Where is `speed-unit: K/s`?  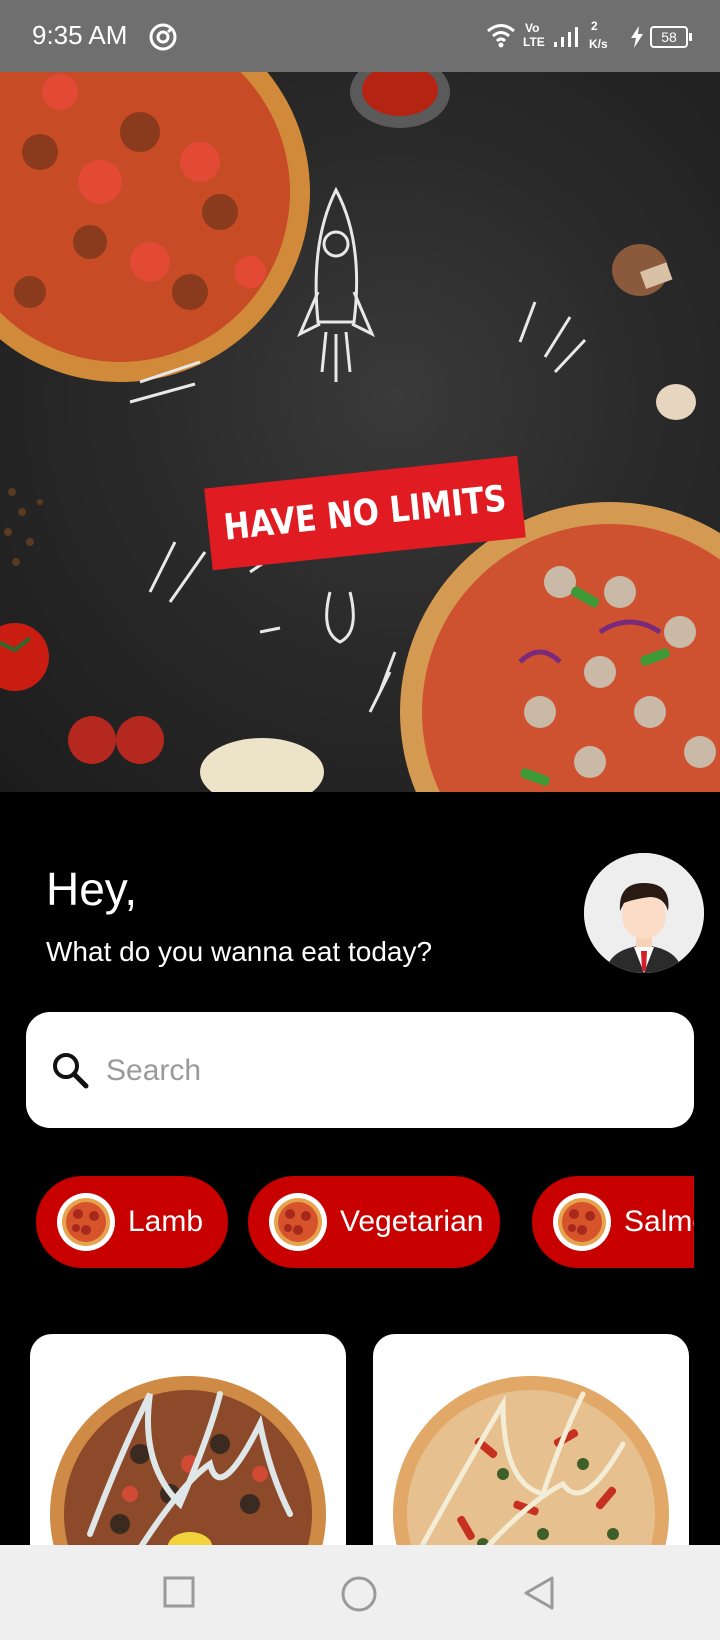 speed-unit: K/s is located at coordinates (598, 44).